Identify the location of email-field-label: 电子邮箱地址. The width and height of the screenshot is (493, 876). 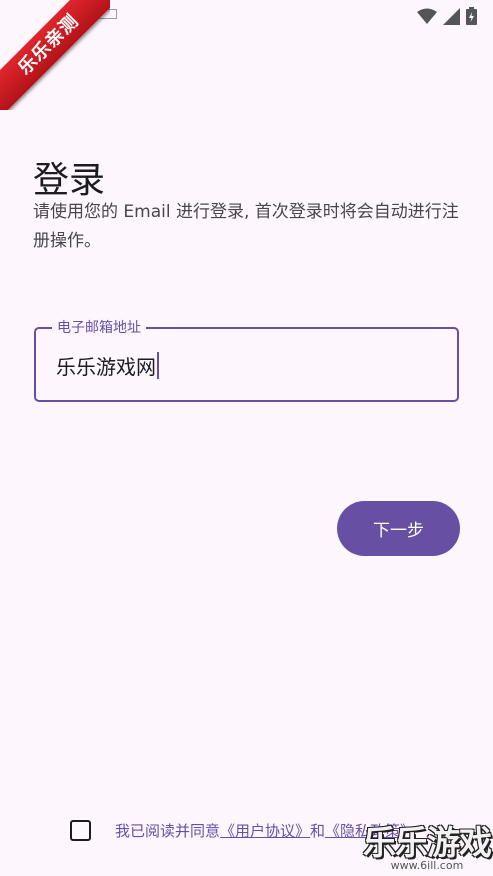
(99, 327).